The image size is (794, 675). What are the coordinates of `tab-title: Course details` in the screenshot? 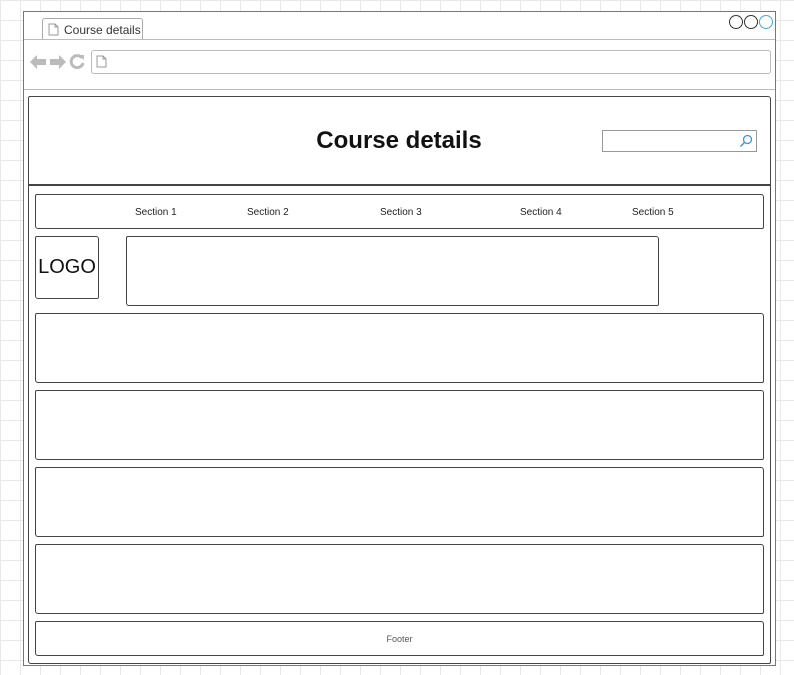 It's located at (102, 29).